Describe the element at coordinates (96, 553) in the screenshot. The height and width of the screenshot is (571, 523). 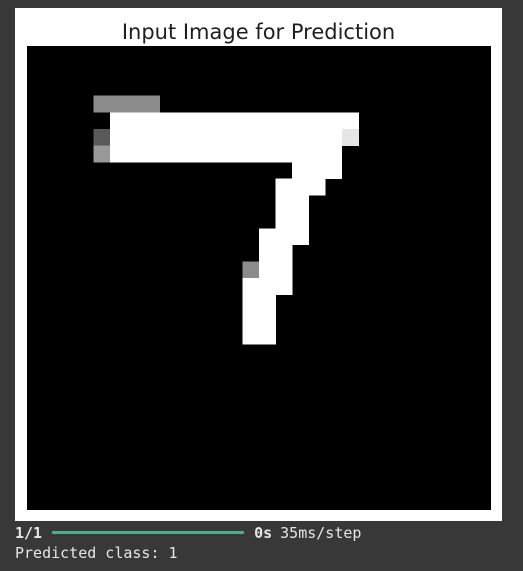
I see `prediction-result: Predicted class: 1` at that location.